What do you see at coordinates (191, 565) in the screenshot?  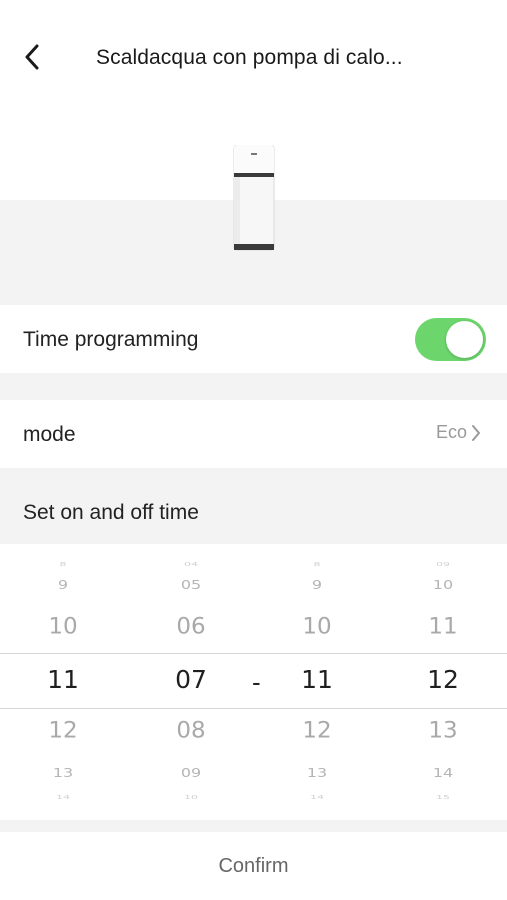 I see `picker-option: 04` at bounding box center [191, 565].